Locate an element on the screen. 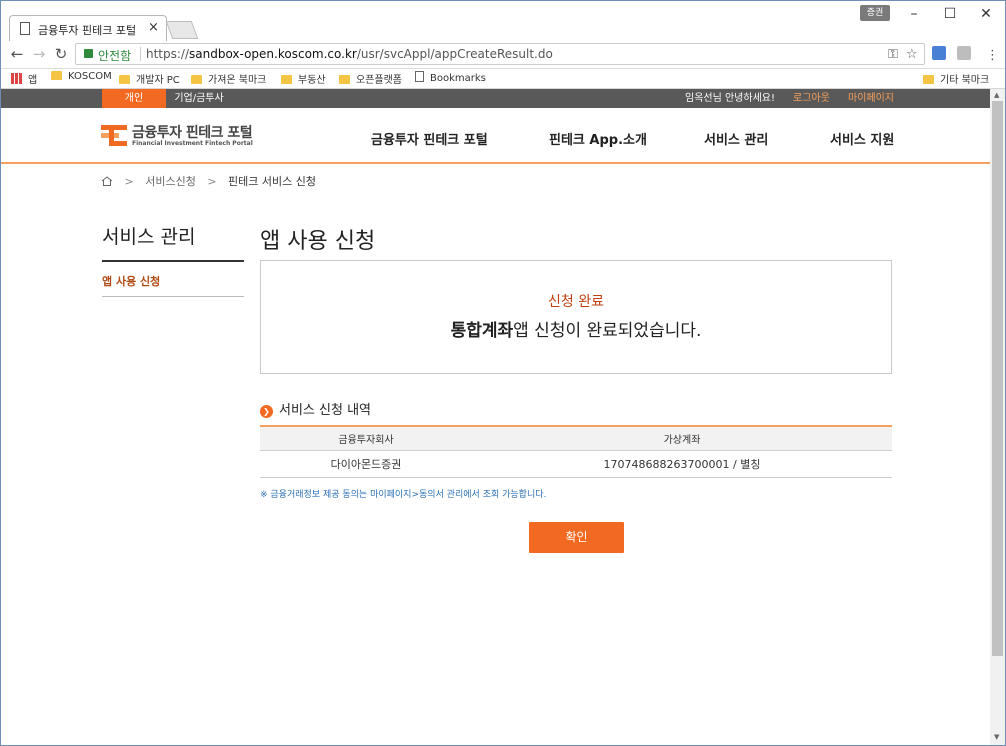 This screenshot has width=1006, height=746. browser-tab: 금융투자 핀테크 포털 × is located at coordinates (88, 28).